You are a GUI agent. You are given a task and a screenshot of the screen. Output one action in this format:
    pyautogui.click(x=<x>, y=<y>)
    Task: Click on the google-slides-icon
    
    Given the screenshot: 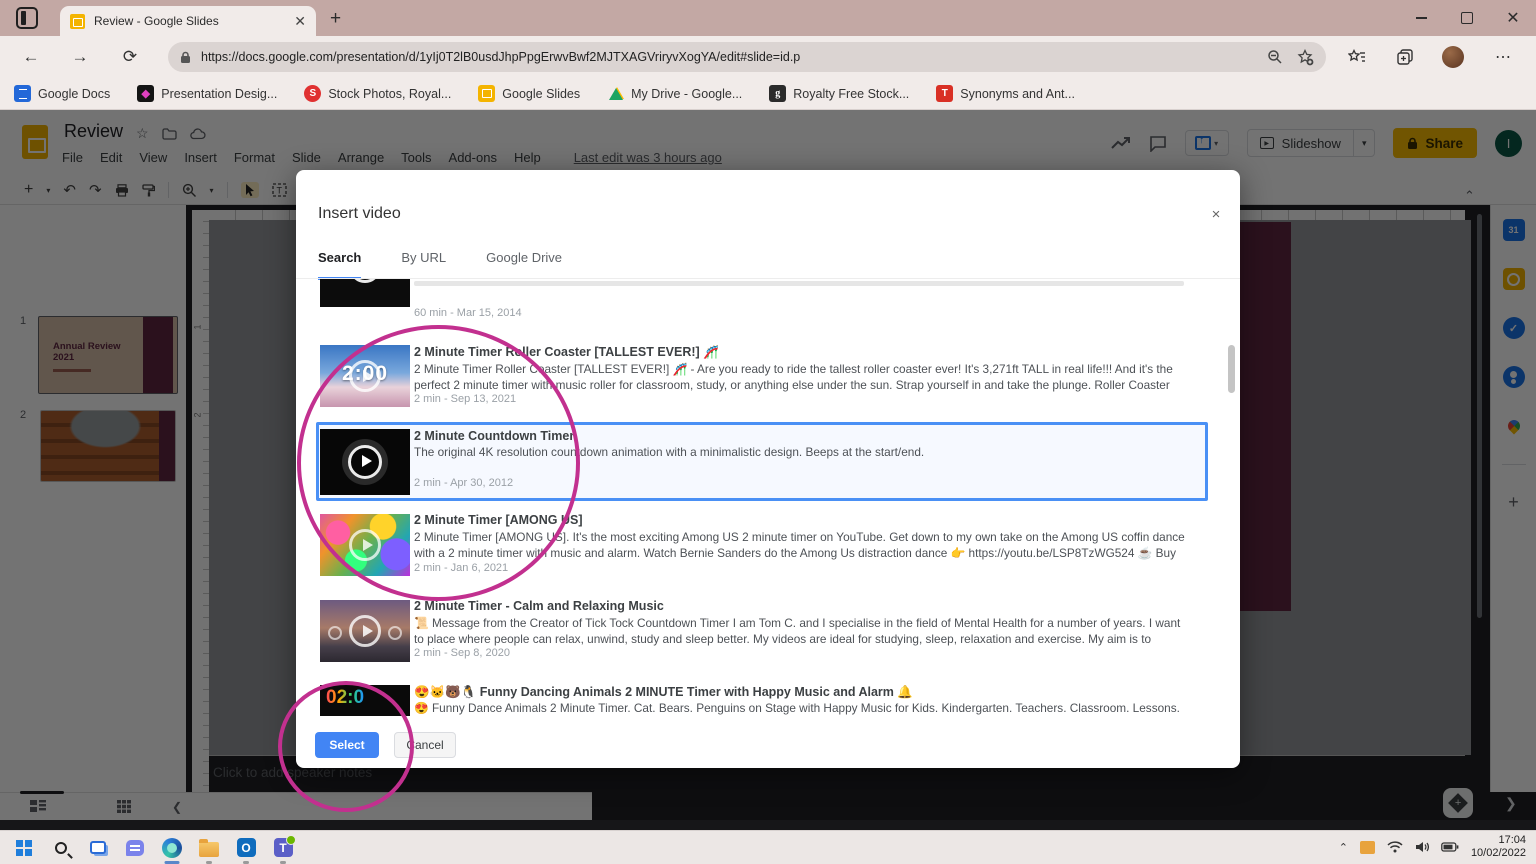 What is the action you would take?
    pyautogui.click(x=487, y=93)
    